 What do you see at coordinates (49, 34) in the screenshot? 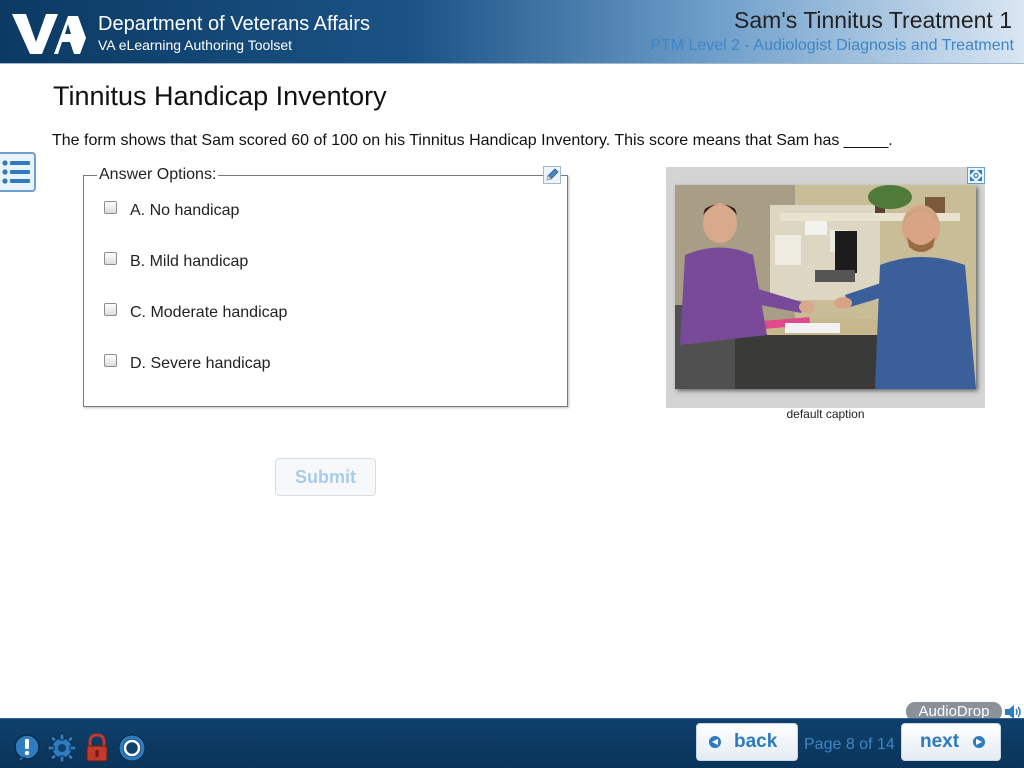
I see `va-logo` at bounding box center [49, 34].